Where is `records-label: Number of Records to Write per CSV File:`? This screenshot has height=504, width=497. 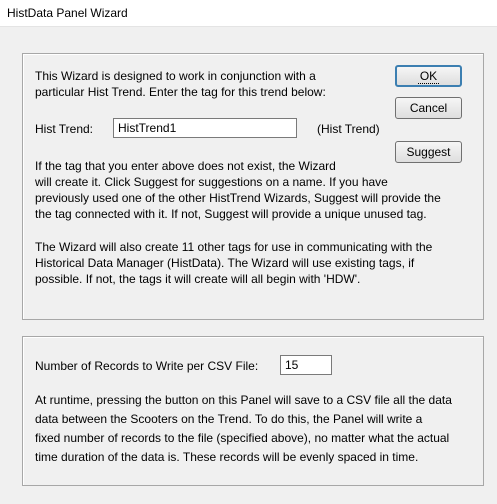
records-label: Number of Records to Write per CSV File: is located at coordinates (147, 366).